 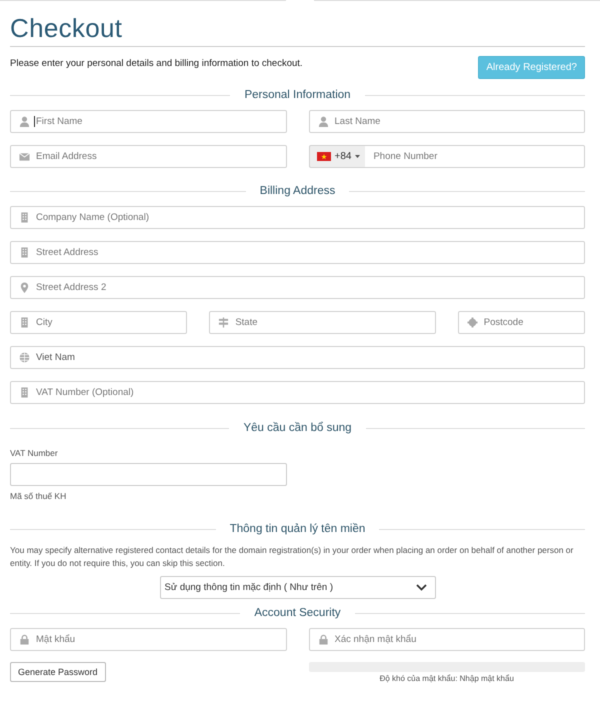 What do you see at coordinates (297, 95) in the screenshot?
I see `section-heading: Personal Information` at bounding box center [297, 95].